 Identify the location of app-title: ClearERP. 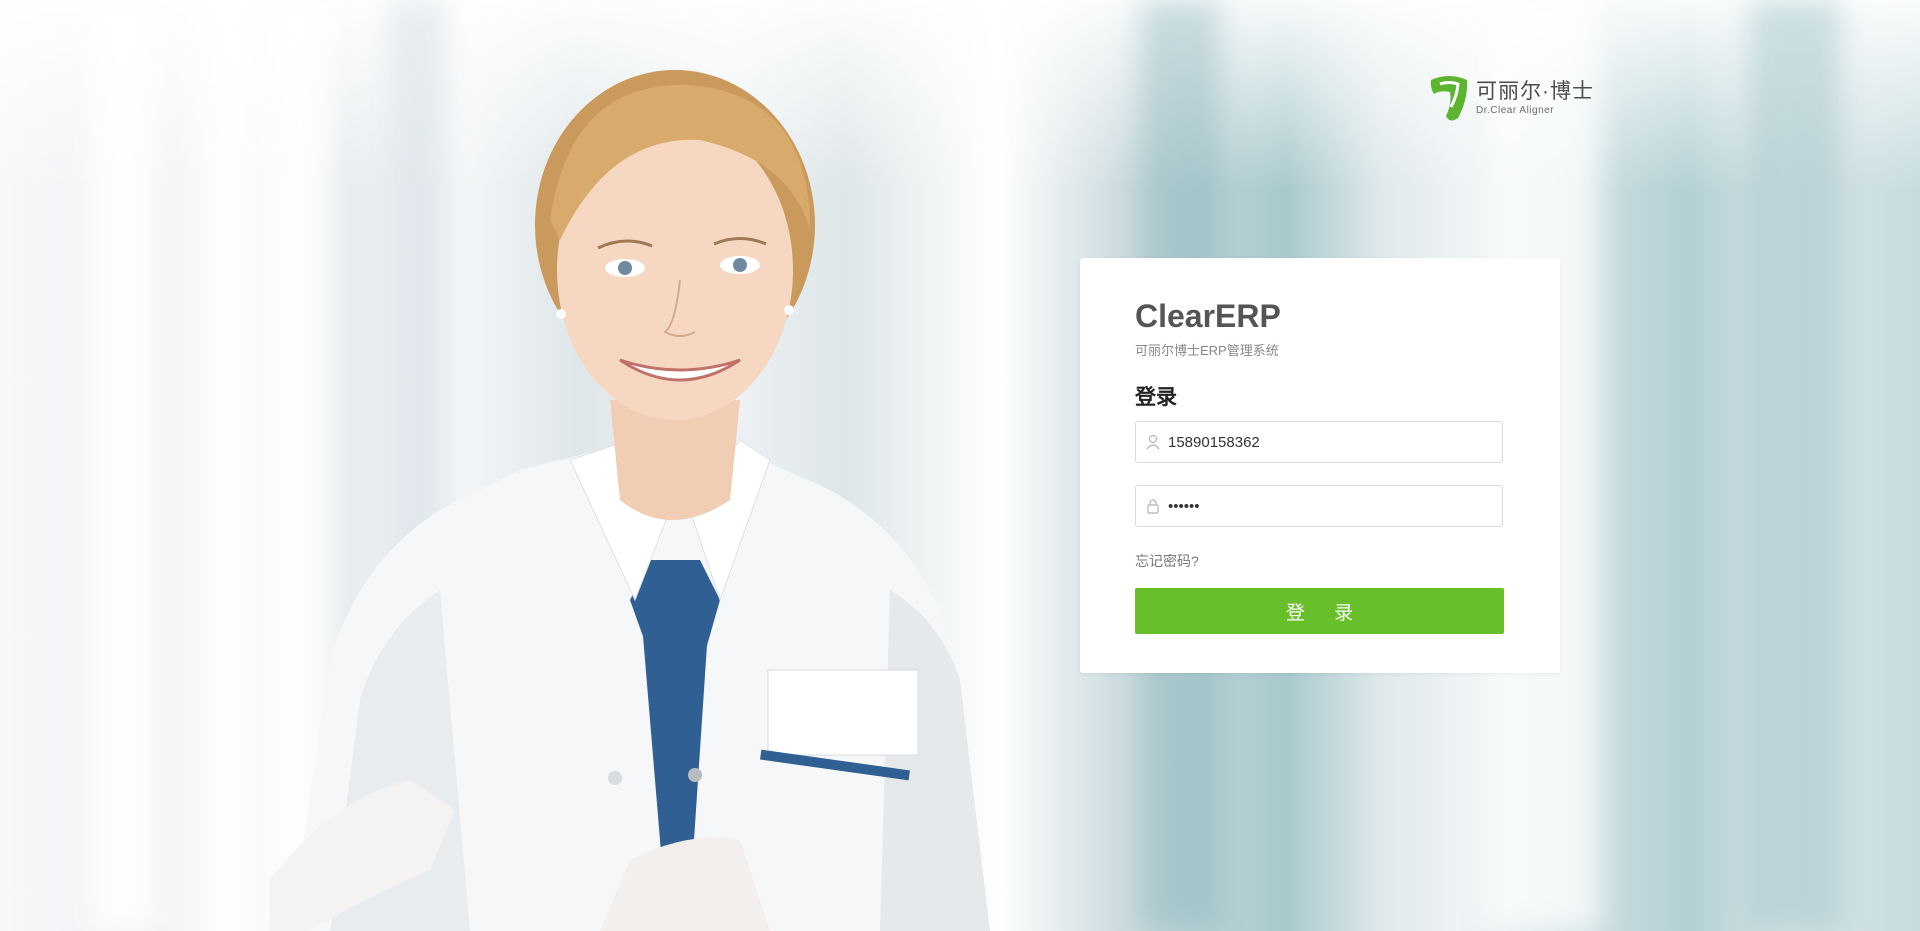
(1208, 316).